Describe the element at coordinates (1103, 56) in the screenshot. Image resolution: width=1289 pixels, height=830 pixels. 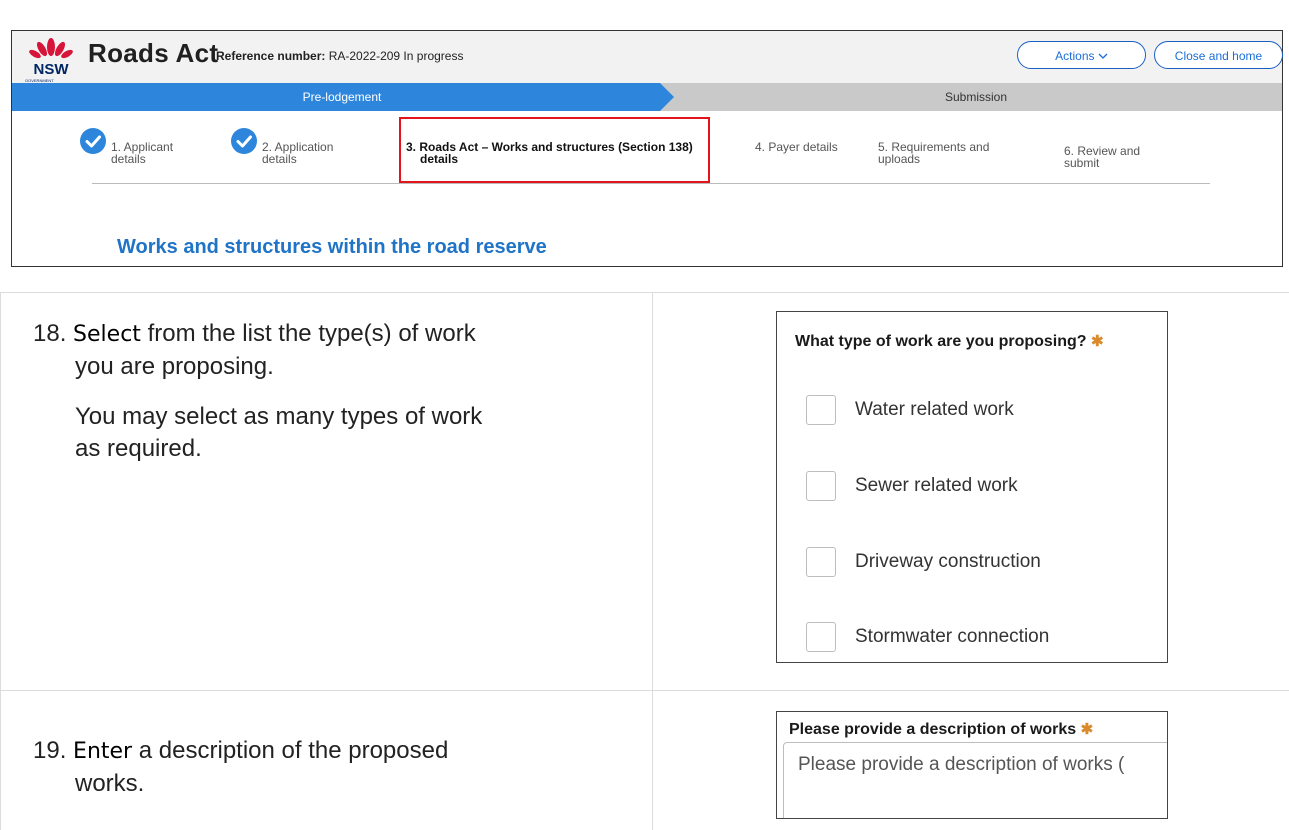
I see `chevron-down-icon` at that location.